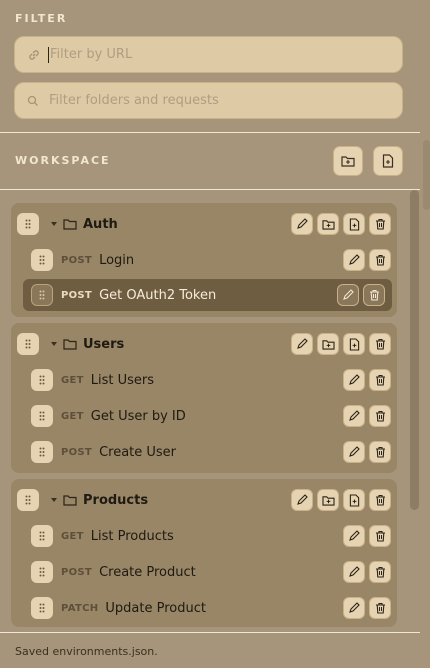 The image size is (430, 668). I want to click on filter-folders-input: Filter folders and requests, so click(208, 100).